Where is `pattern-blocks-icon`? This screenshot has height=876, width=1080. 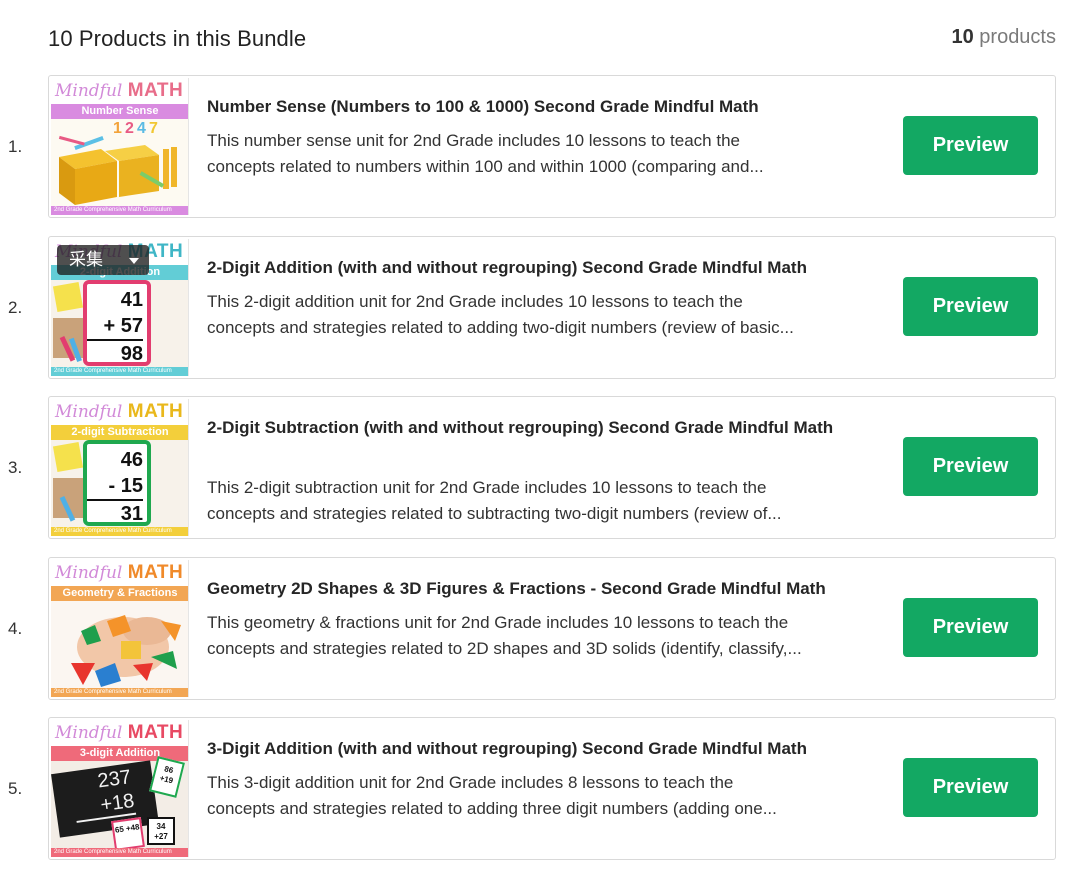 pattern-blocks-icon is located at coordinates (119, 644).